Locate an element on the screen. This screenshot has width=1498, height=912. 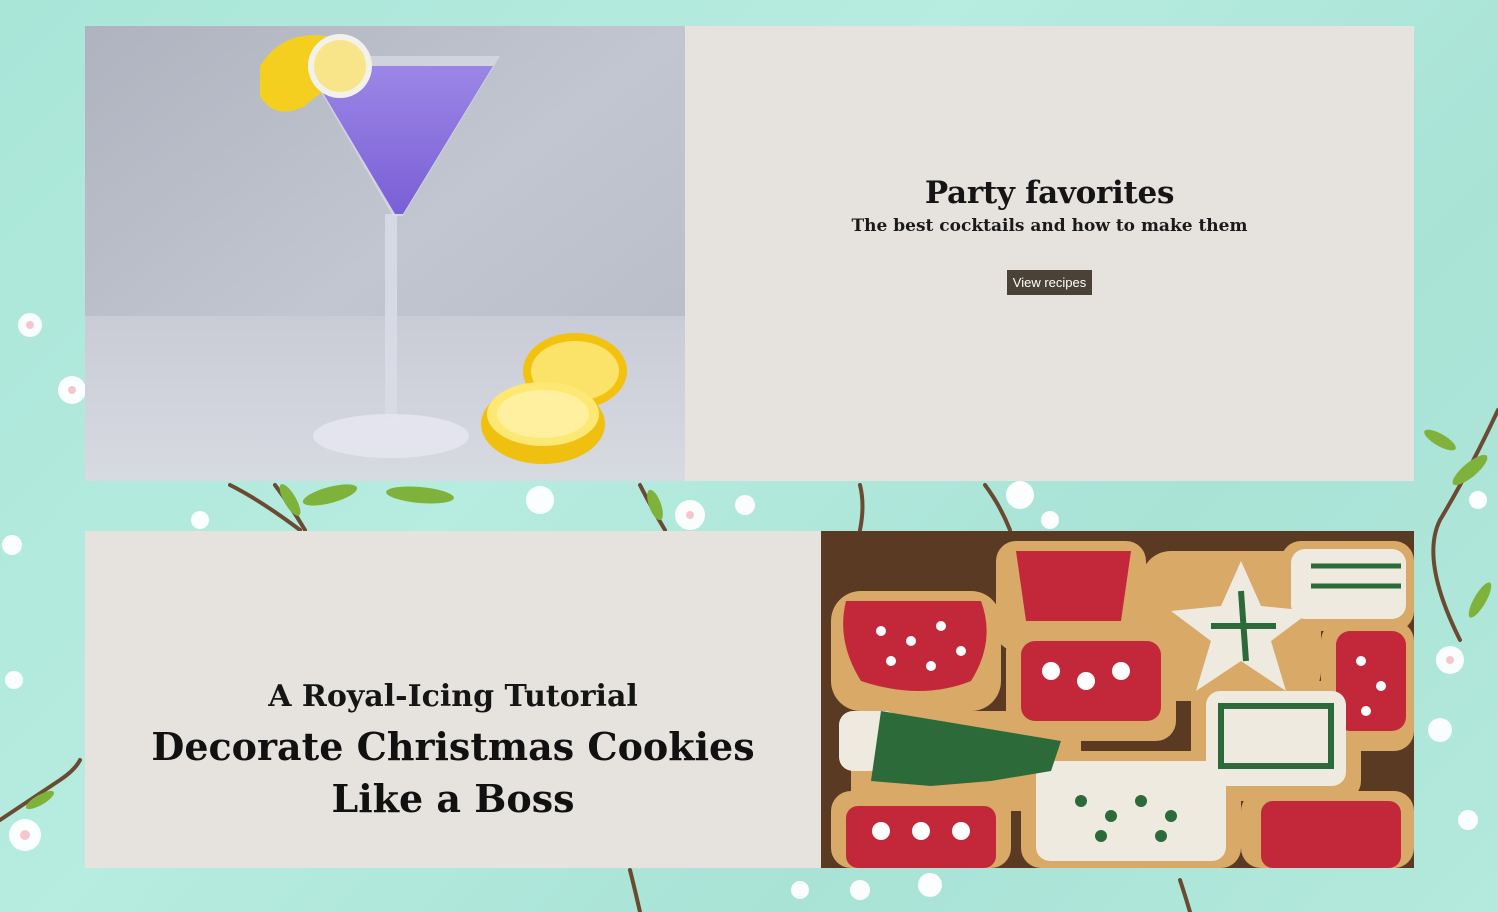
cookies-title: Decorate Christmas Cookies Like a Boss is located at coordinates (453, 772).